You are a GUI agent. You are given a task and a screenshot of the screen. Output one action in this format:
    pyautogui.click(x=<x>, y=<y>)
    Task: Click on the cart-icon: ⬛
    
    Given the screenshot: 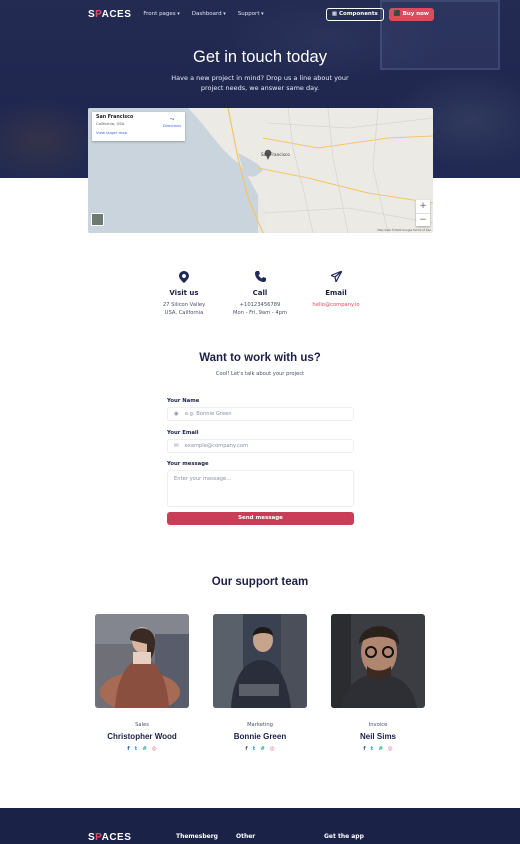 What is the action you would take?
    pyautogui.click(x=397, y=14)
    